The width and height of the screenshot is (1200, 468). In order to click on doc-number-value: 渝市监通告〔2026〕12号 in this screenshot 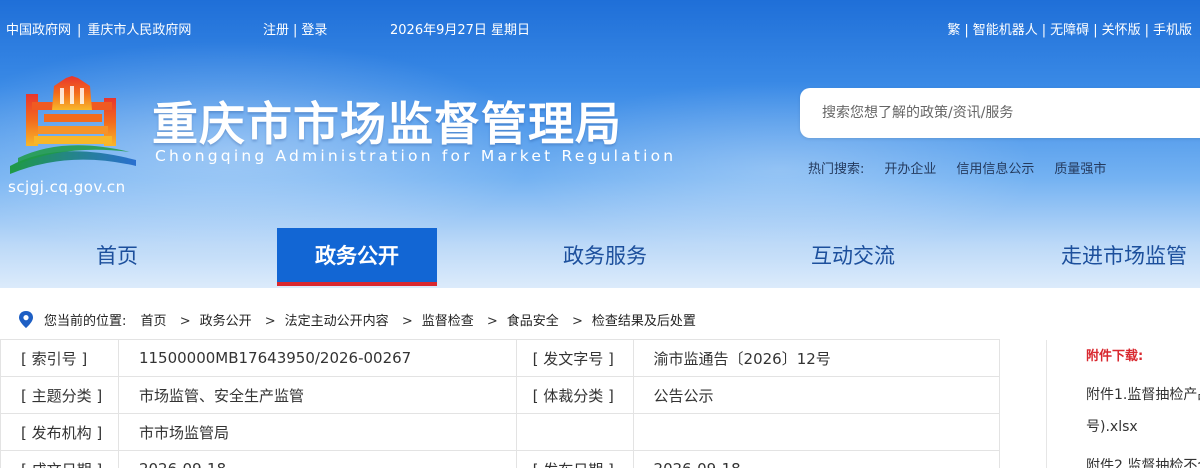, I will do `click(816, 358)`.